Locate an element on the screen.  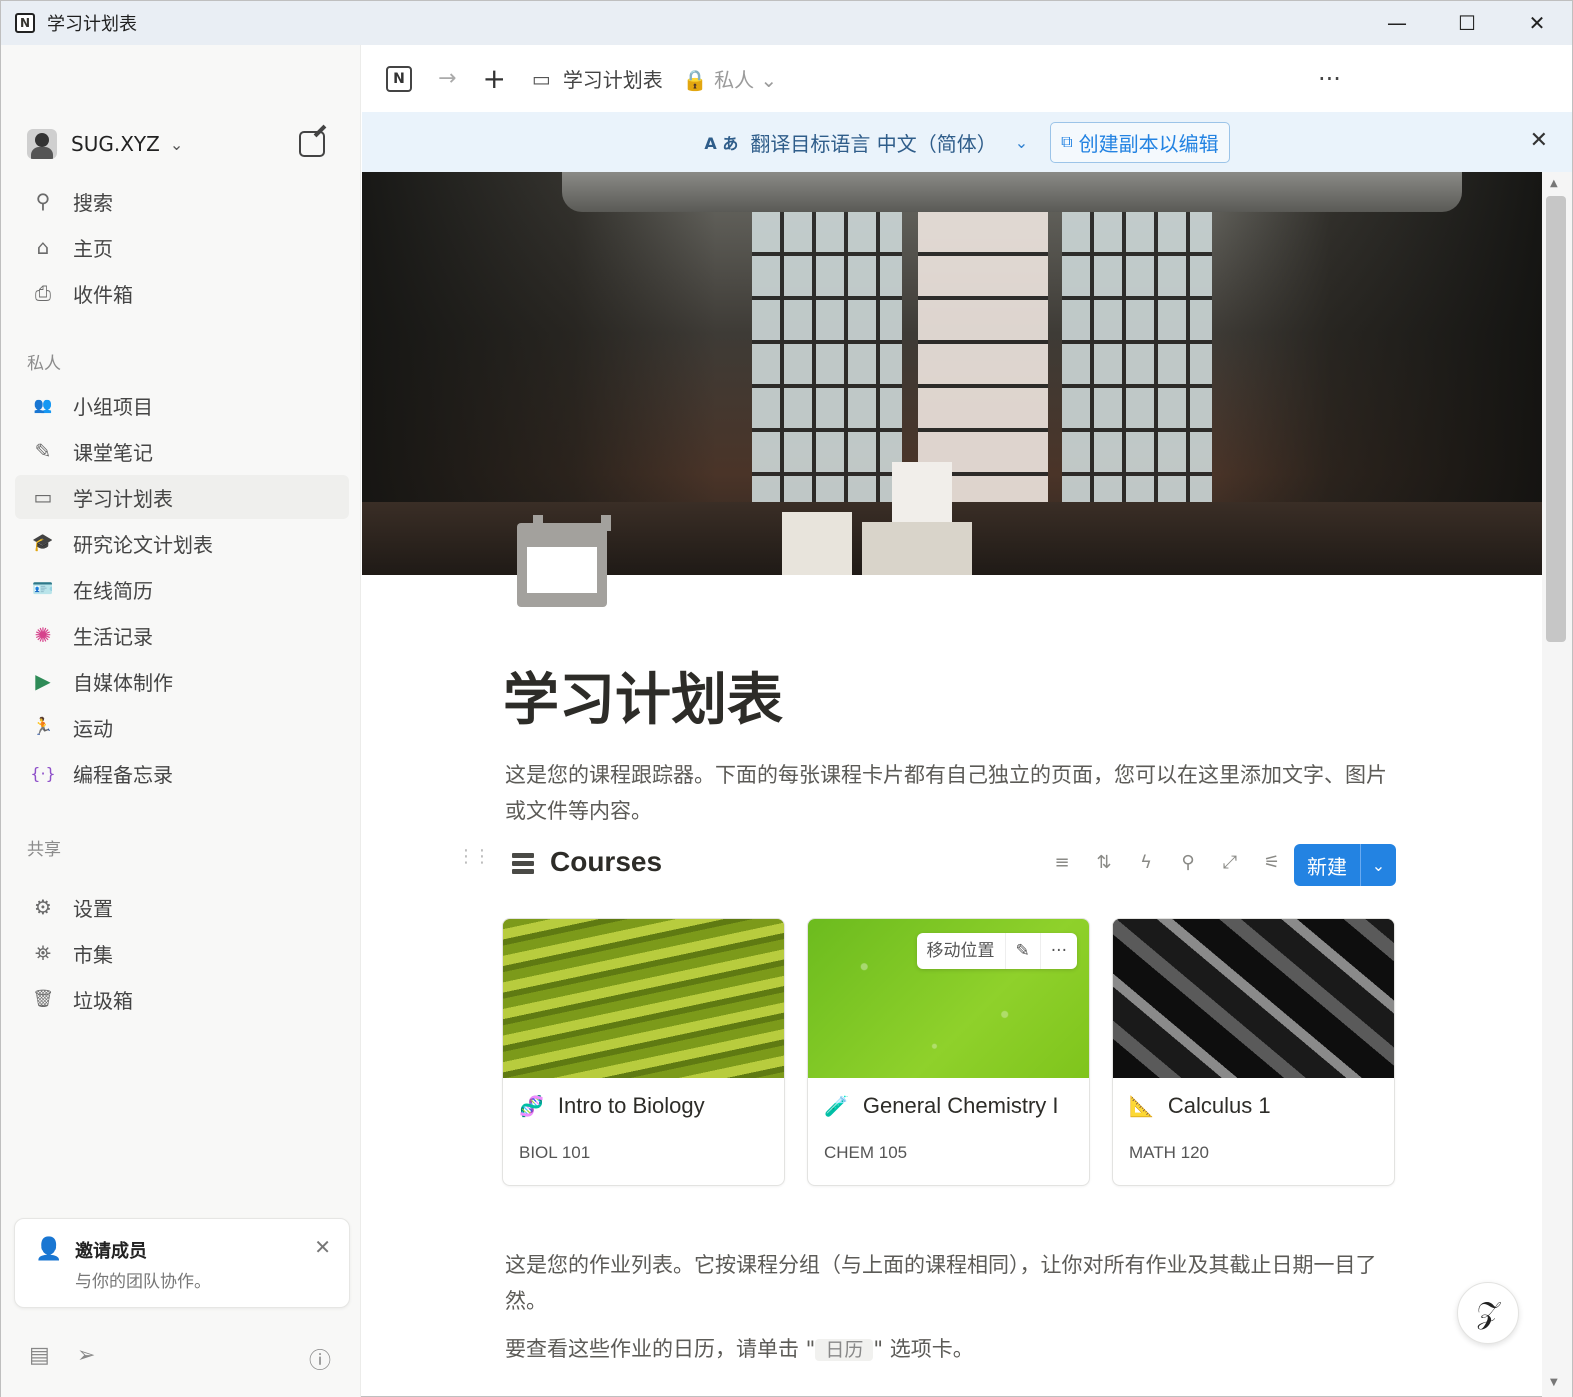
maximize-button: ☐ is located at coordinates (1467, 23).